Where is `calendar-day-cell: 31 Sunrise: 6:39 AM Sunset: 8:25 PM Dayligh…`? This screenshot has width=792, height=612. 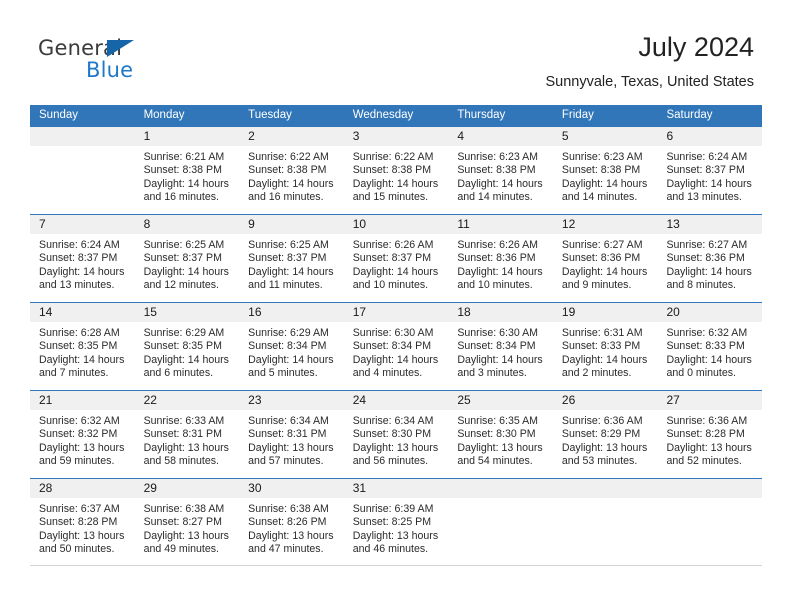
calendar-day-cell: 31 Sunrise: 6:39 AM Sunset: 8:25 PM Dayligh… is located at coordinates (396, 522).